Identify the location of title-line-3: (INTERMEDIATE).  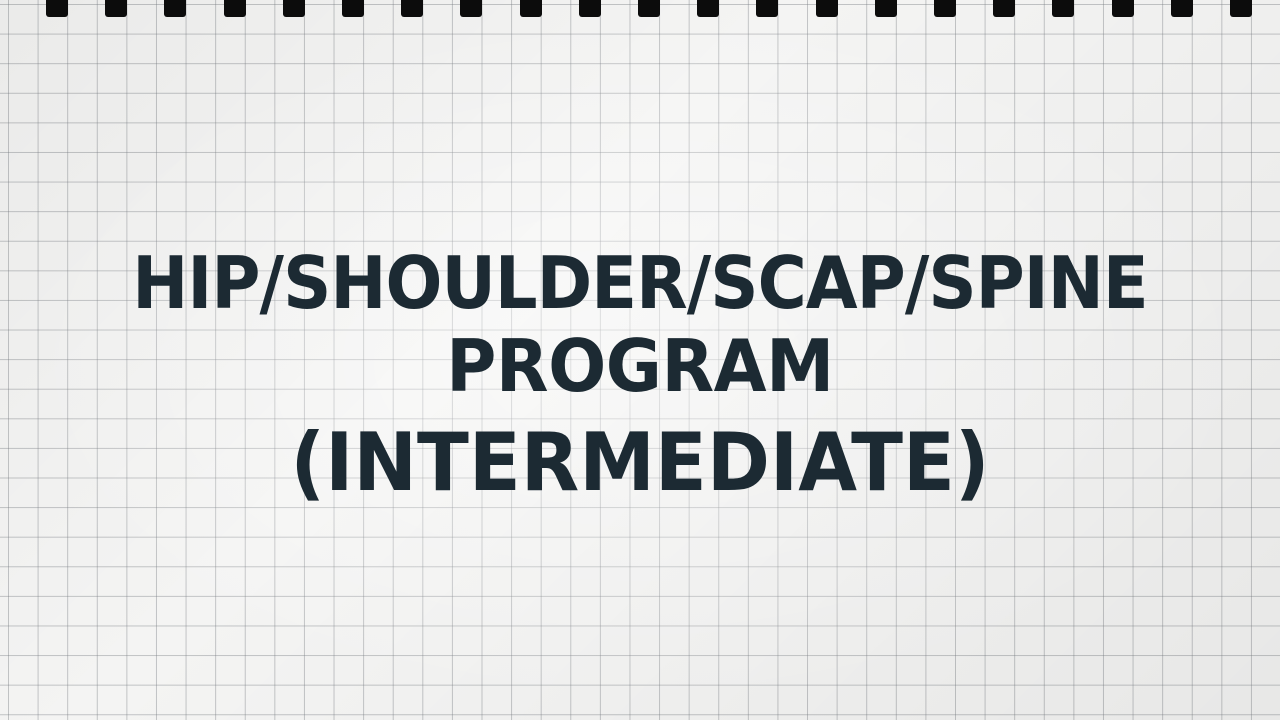
(640, 462).